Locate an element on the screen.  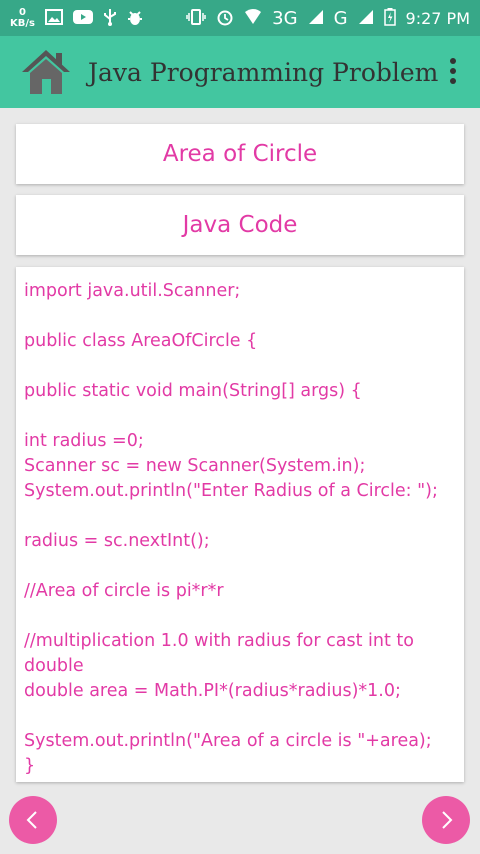
status-left: 0 KB/s is located at coordinates (76, 18).